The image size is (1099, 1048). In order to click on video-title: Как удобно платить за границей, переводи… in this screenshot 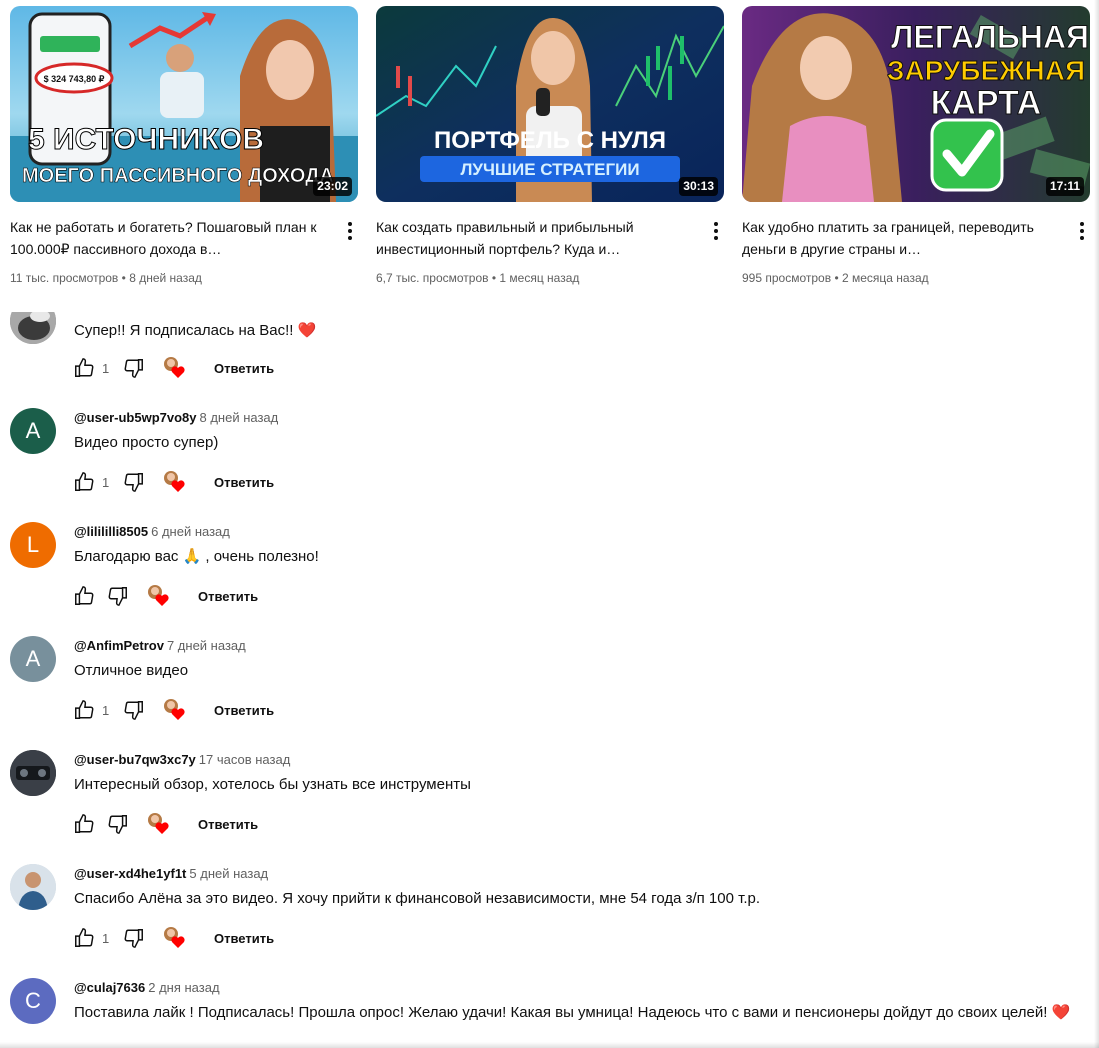, I will do `click(901, 238)`.